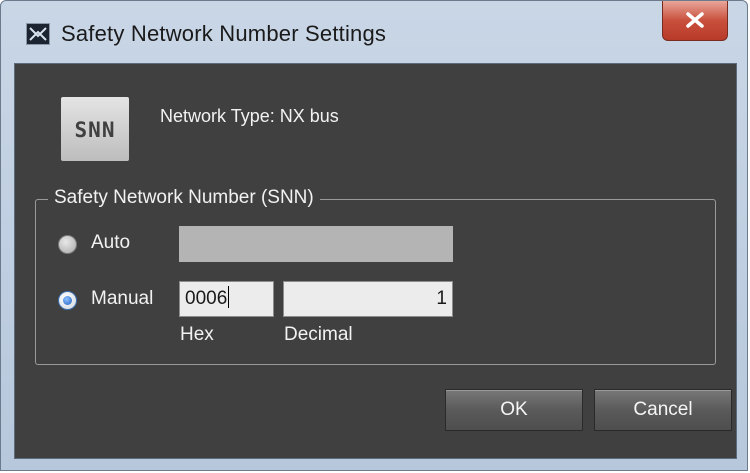 The image size is (750, 473). I want to click on snn-logo-text: SNN, so click(95, 130).